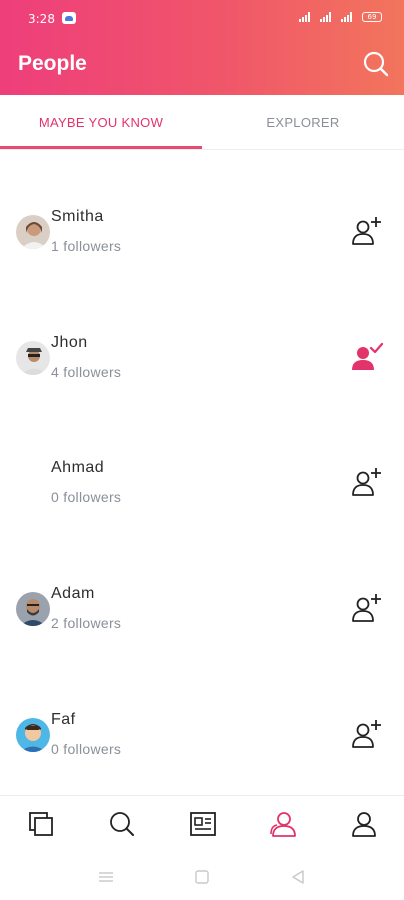 This screenshot has width=404, height=900. I want to click on tab-maybe-you-know: MAYBE YOU KNOW, so click(101, 122).